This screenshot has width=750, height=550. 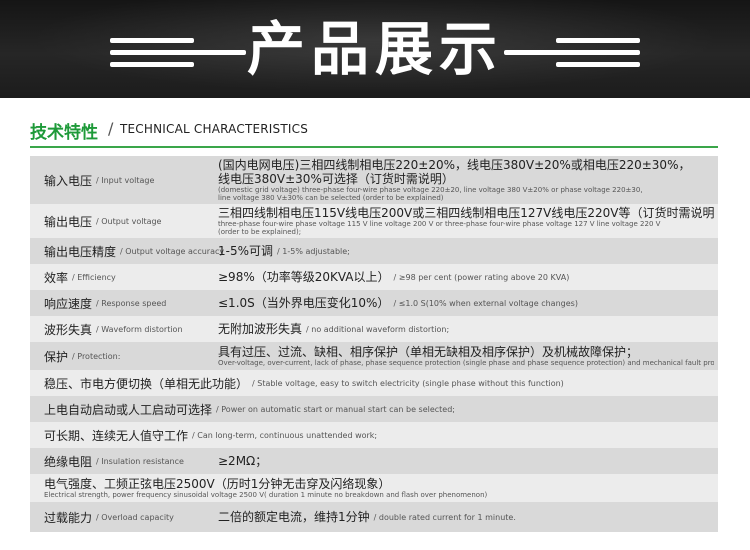 What do you see at coordinates (116, 435) in the screenshot?
I see `label-zh: 可长期、连续无人值守工作` at bounding box center [116, 435].